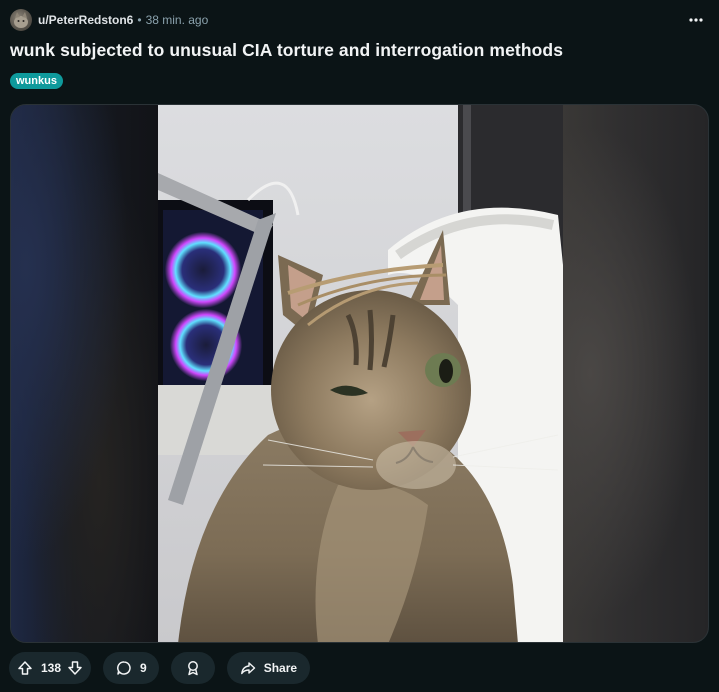  What do you see at coordinates (25, 668) in the screenshot?
I see `upvote-icon` at bounding box center [25, 668].